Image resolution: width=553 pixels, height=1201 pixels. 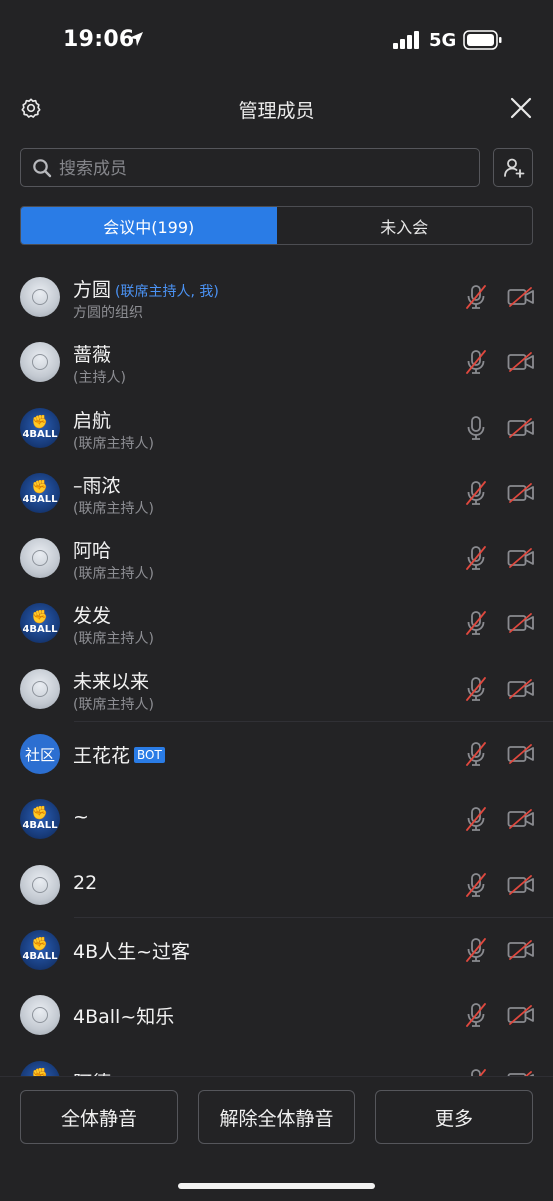 I want to click on search-input, so click(x=259, y=168).